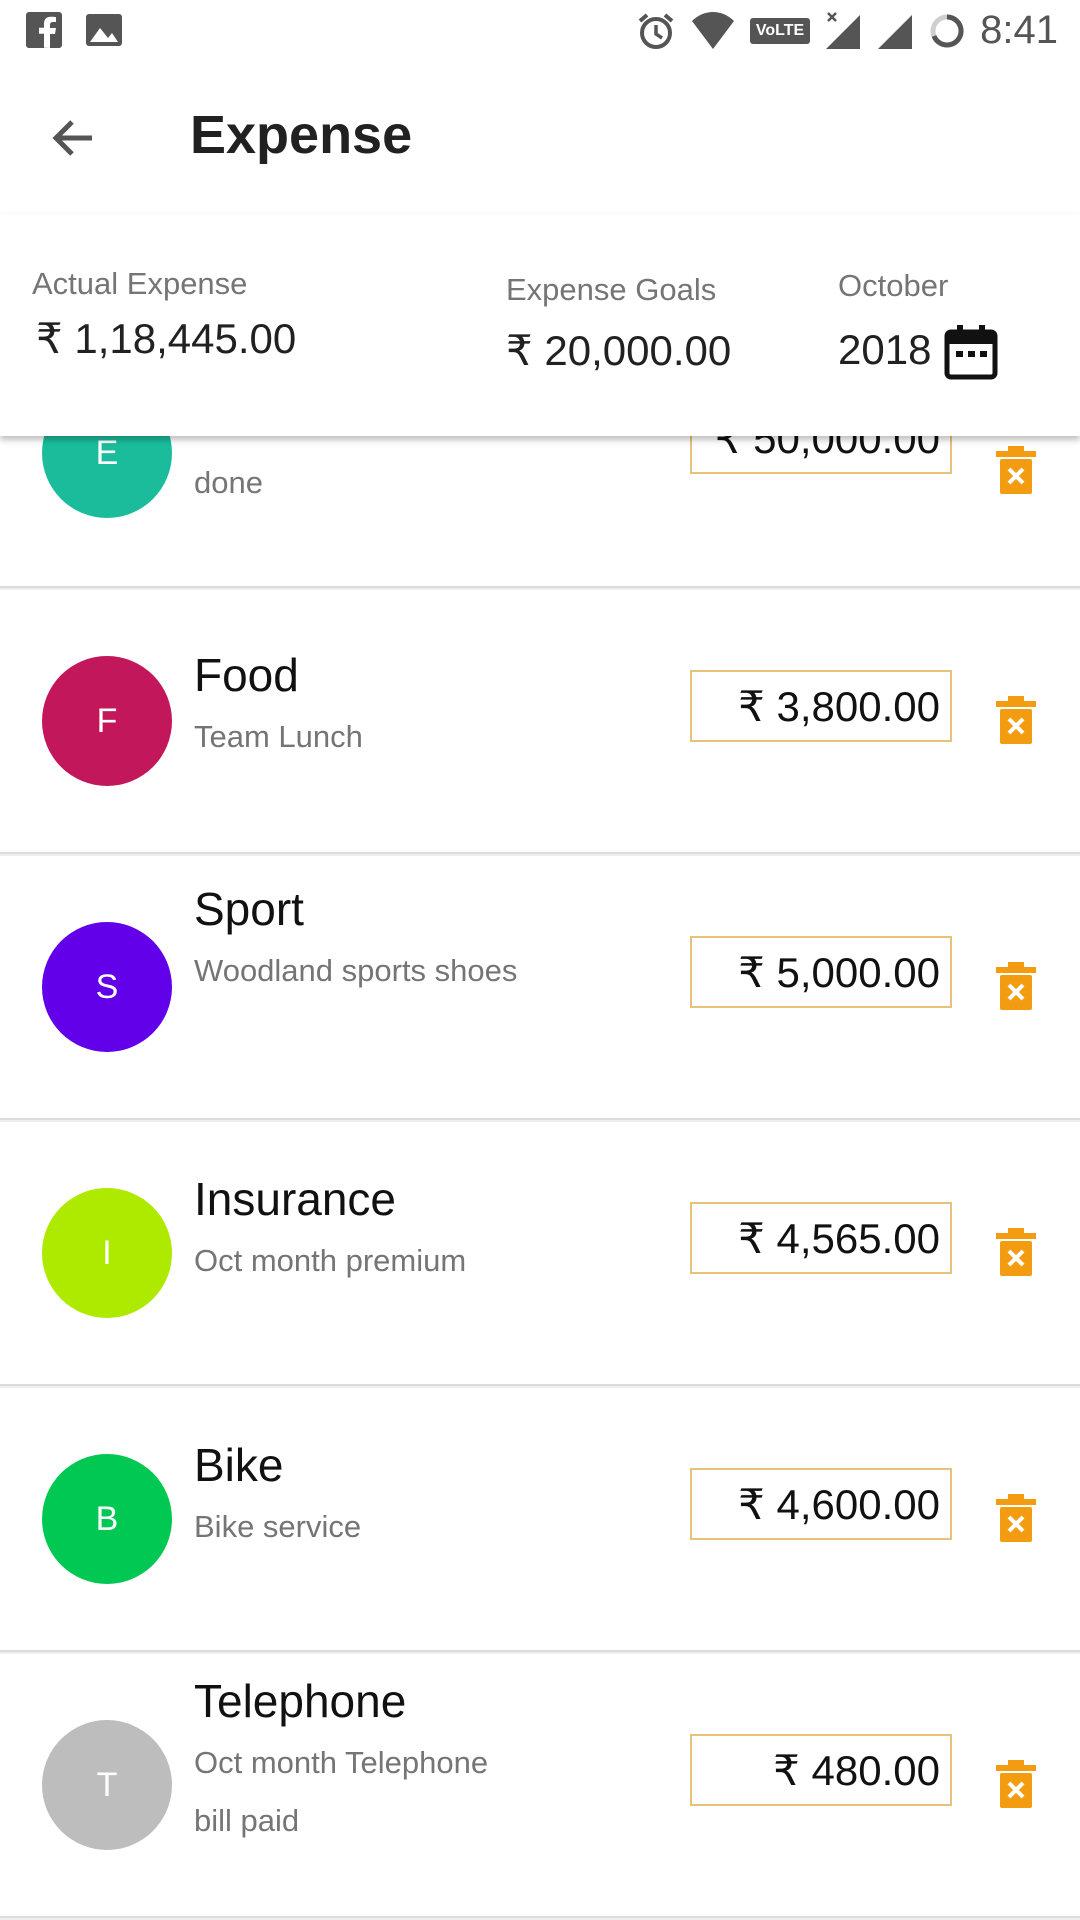 The image size is (1080, 1920). I want to click on avatar: I, so click(107, 1253).